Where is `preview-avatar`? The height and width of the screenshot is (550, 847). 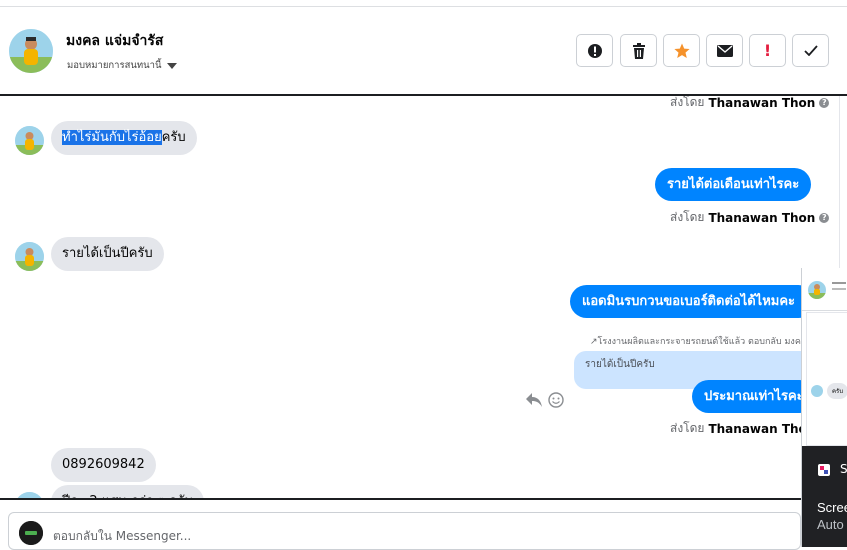 preview-avatar is located at coordinates (817, 290).